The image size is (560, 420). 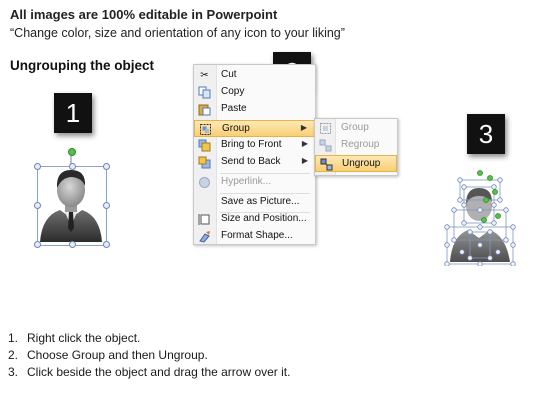 What do you see at coordinates (204, 109) in the screenshot?
I see `paste-icon` at bounding box center [204, 109].